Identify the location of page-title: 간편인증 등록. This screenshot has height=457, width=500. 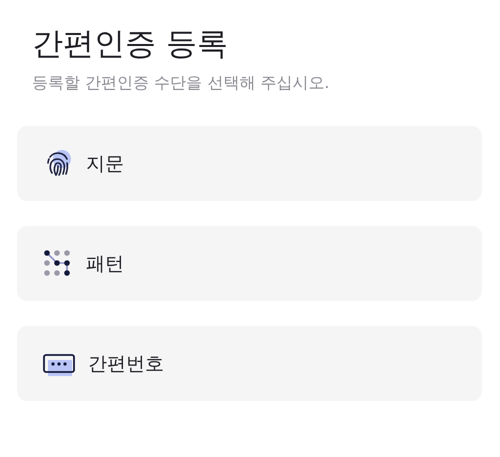
(130, 44).